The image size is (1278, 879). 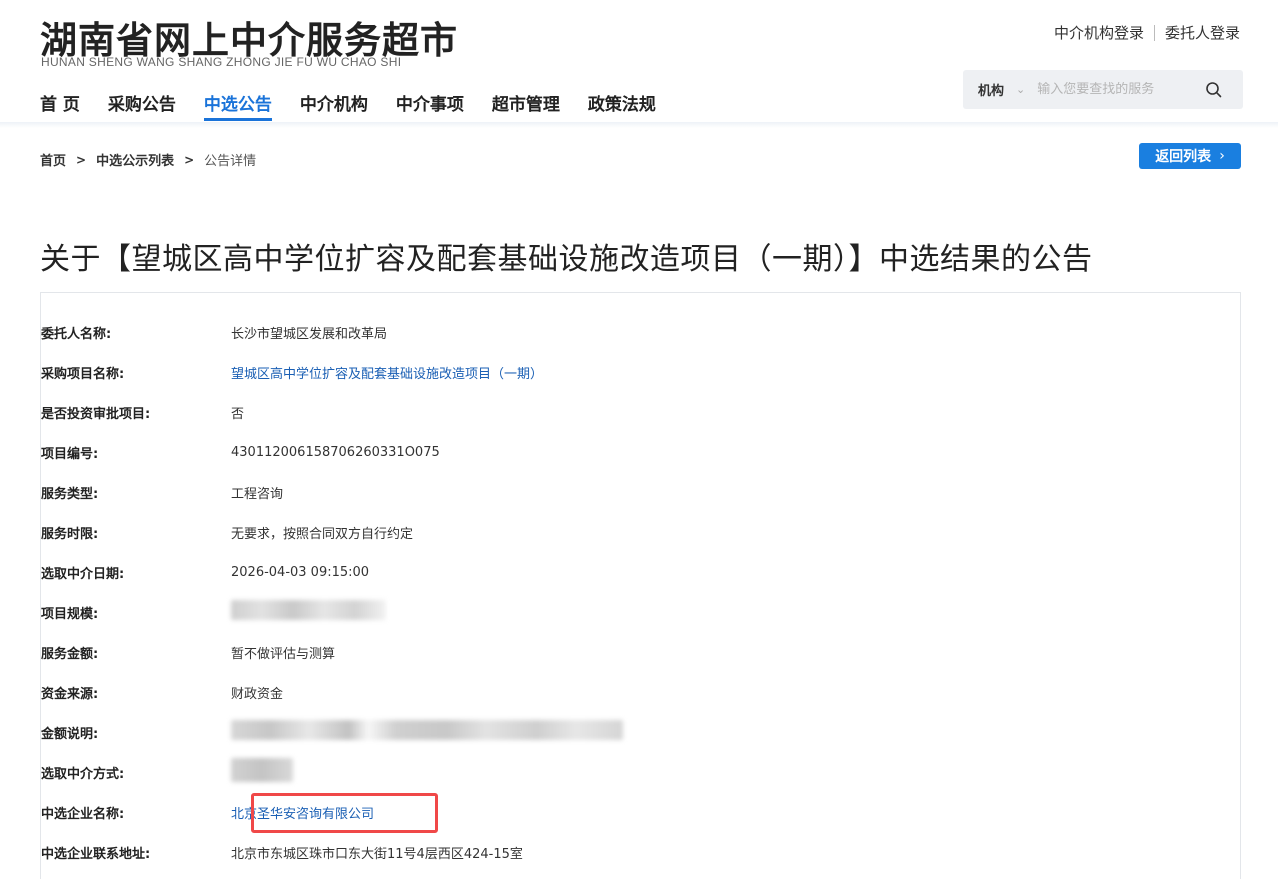 What do you see at coordinates (162, 492) in the screenshot?
I see `detail-row: 服务类型: 工程咨询` at bounding box center [162, 492].